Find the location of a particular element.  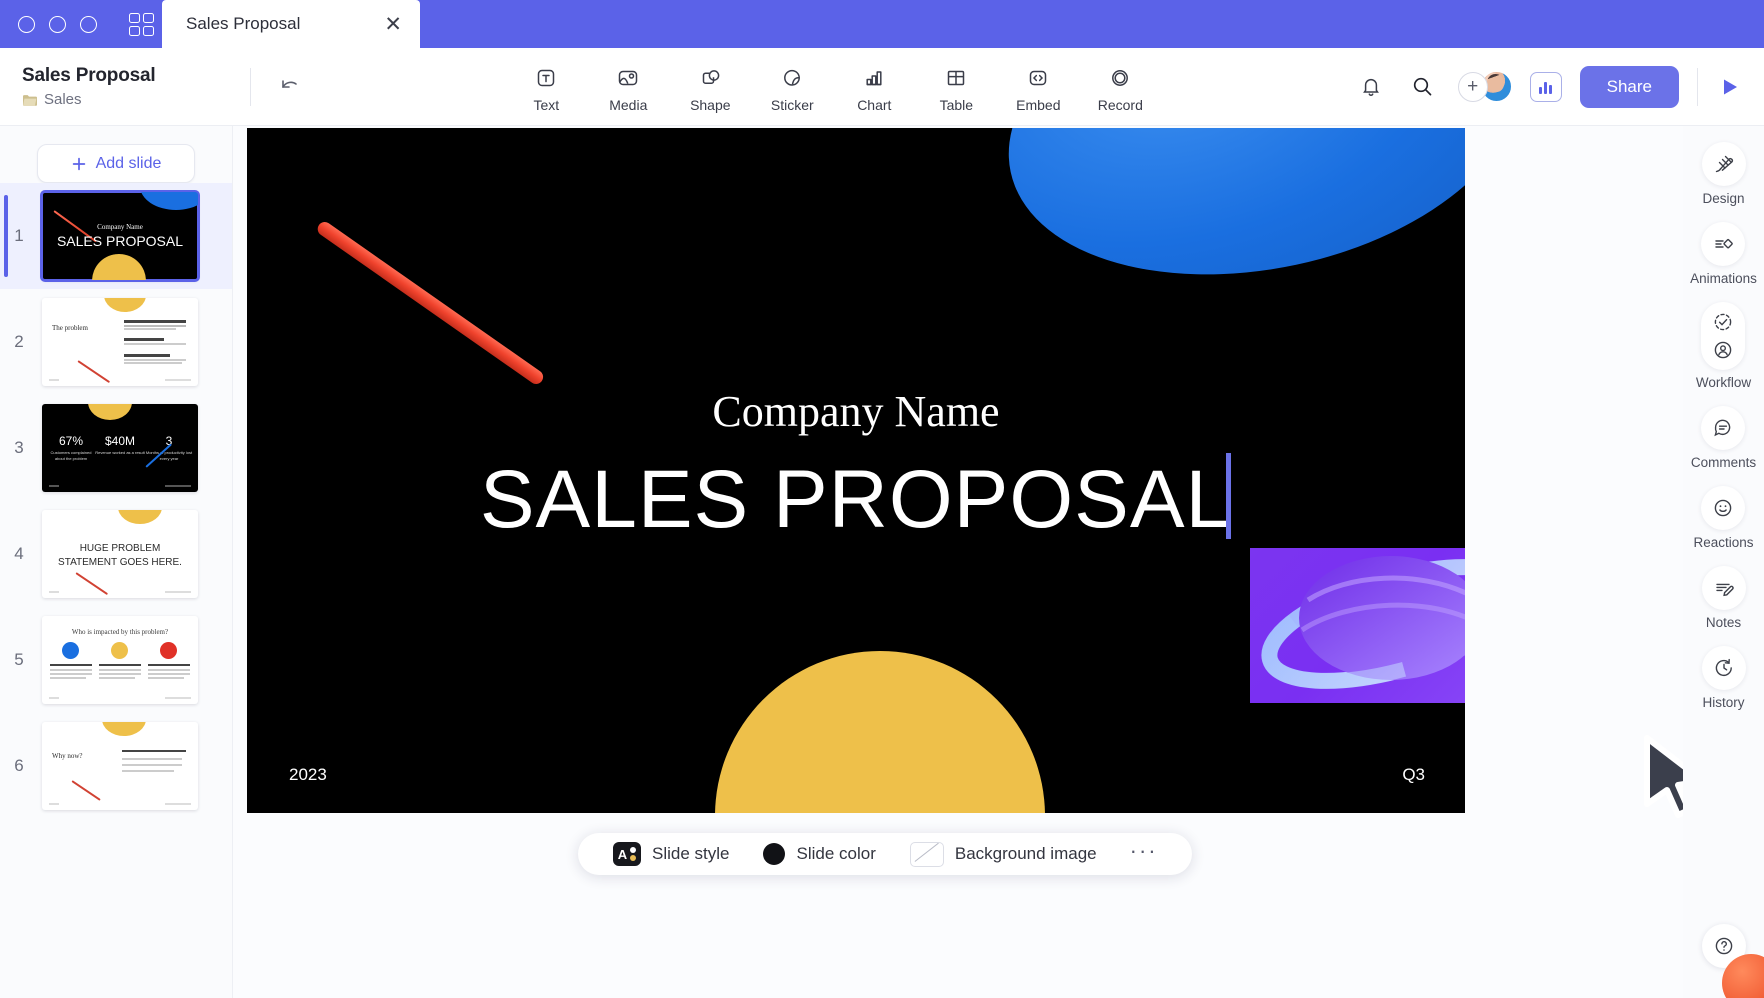

tool-embed: Embed is located at coordinates (1038, 87).